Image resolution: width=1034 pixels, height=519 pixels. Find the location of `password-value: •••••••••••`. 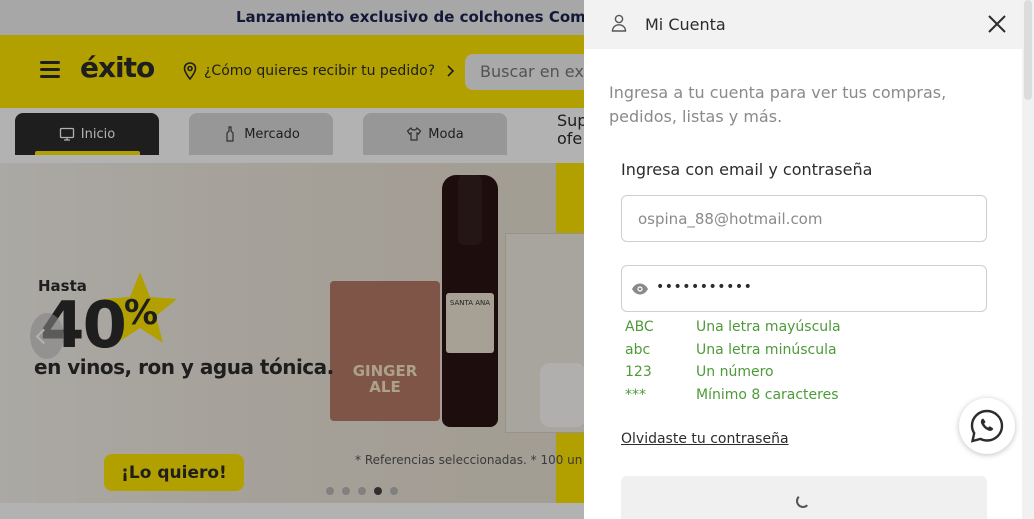

password-value: ••••••••••• is located at coordinates (704, 287).